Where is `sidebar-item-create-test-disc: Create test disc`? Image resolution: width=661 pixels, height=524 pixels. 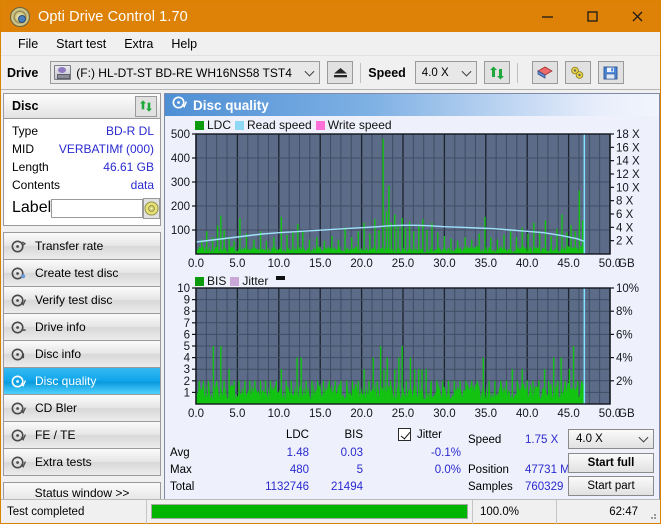
sidebar-item-create-test-disc: Create test disc is located at coordinates (82, 273).